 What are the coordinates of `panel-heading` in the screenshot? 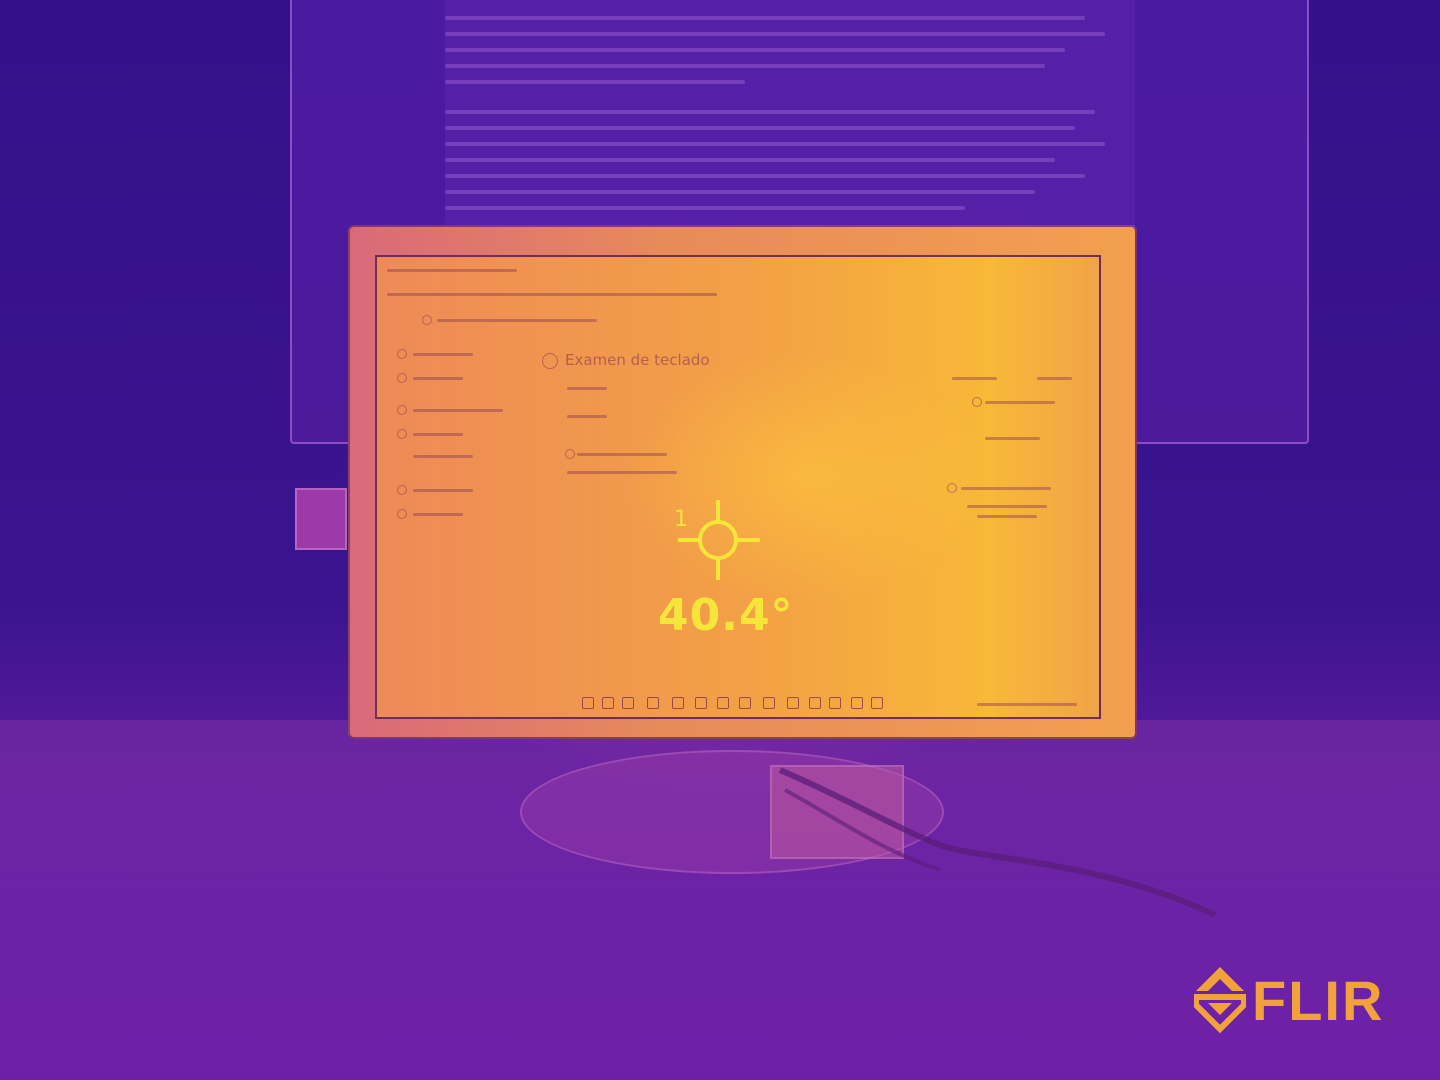 It's located at (974, 378).